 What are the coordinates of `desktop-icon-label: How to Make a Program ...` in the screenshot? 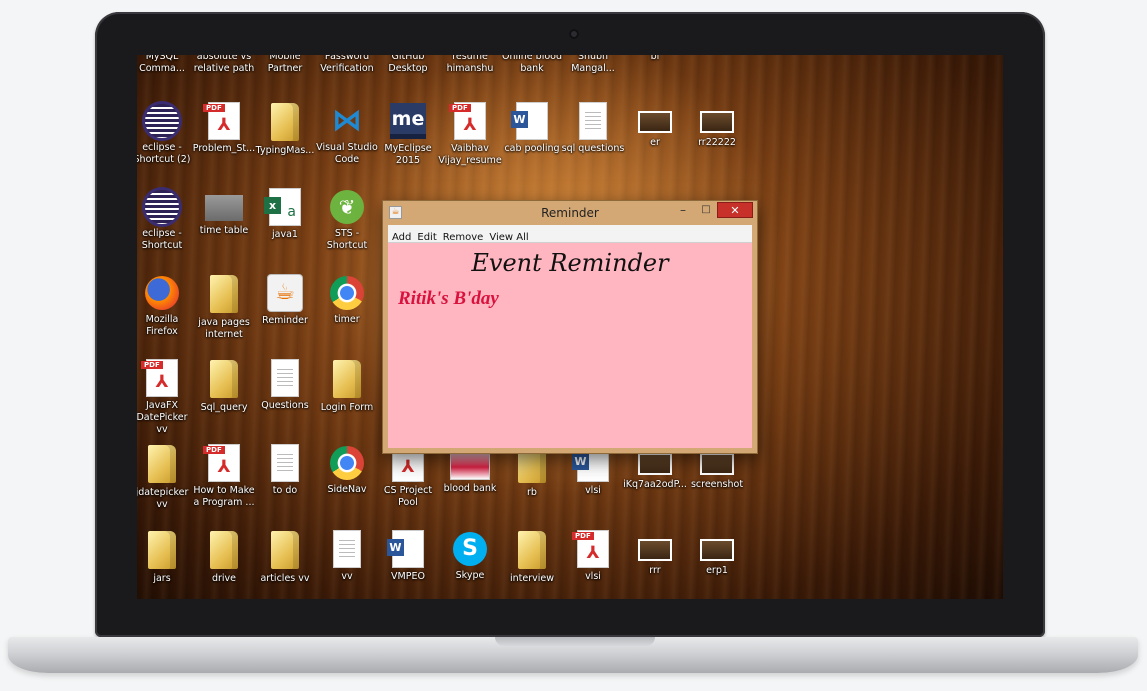 It's located at (224, 496).